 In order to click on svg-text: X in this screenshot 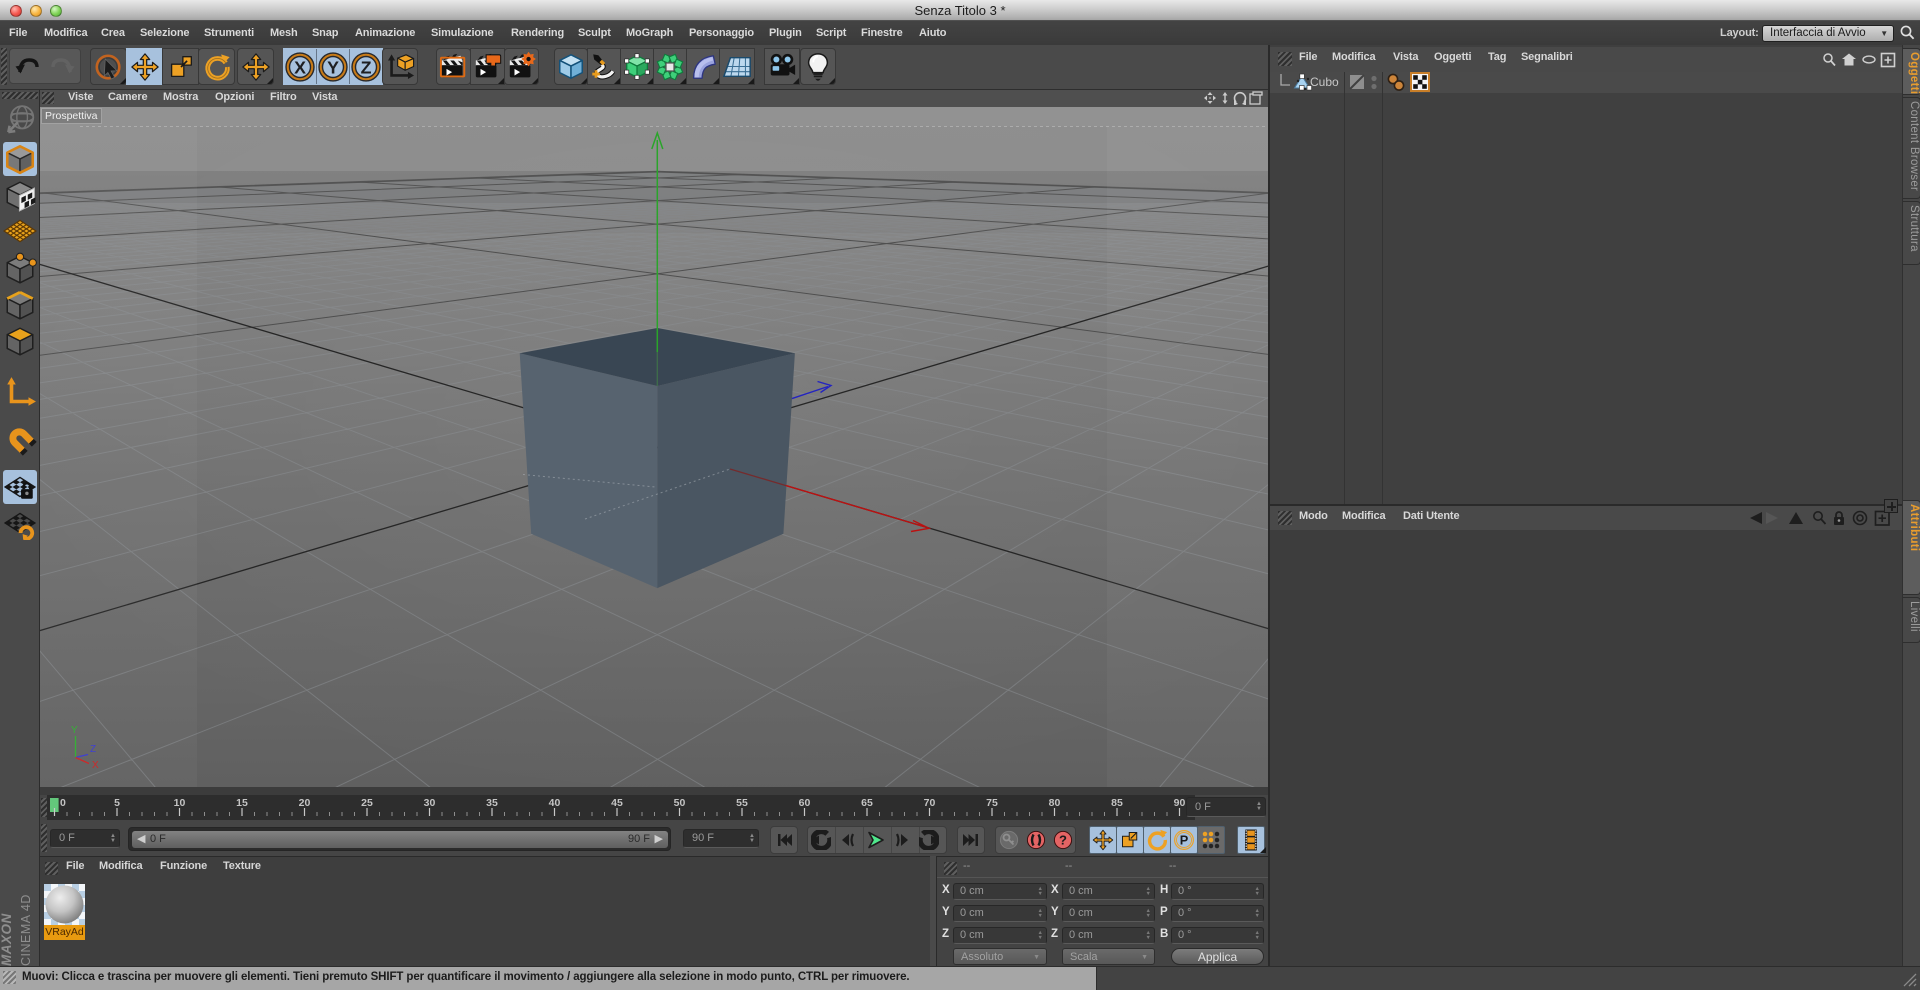, I will do `click(300, 67)`.